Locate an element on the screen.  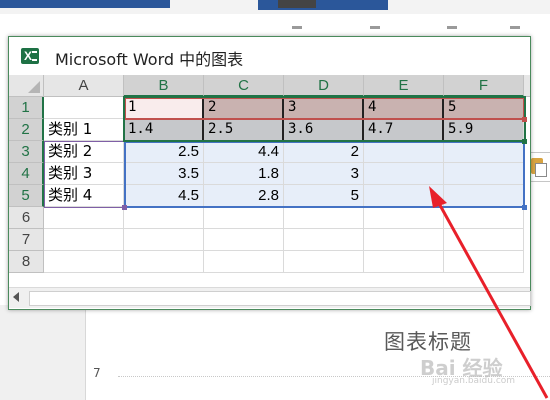
column-header-a: A is located at coordinates (84, 86).